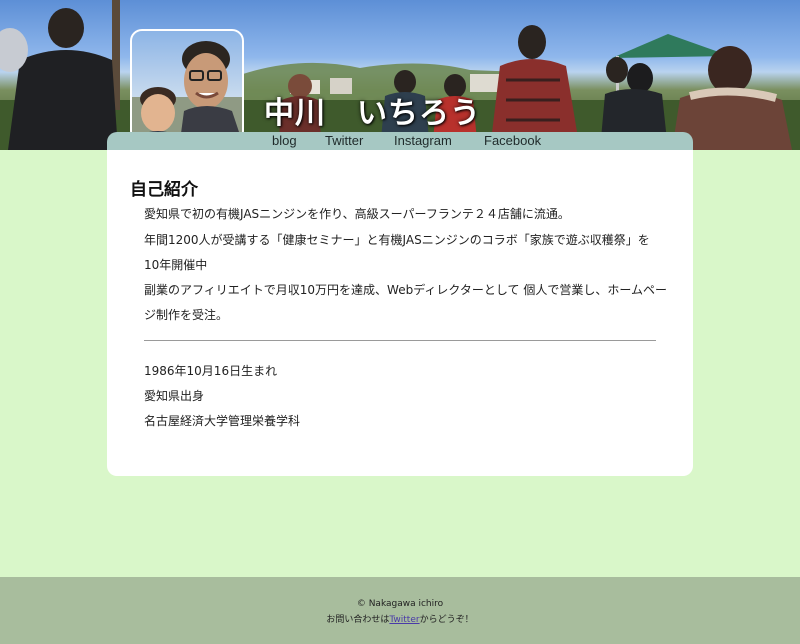 Image resolution: width=800 pixels, height=644 pixels. Describe the element at coordinates (186, 315) in the screenshot. I see `intro-line: ジ制作を受注。` at that location.